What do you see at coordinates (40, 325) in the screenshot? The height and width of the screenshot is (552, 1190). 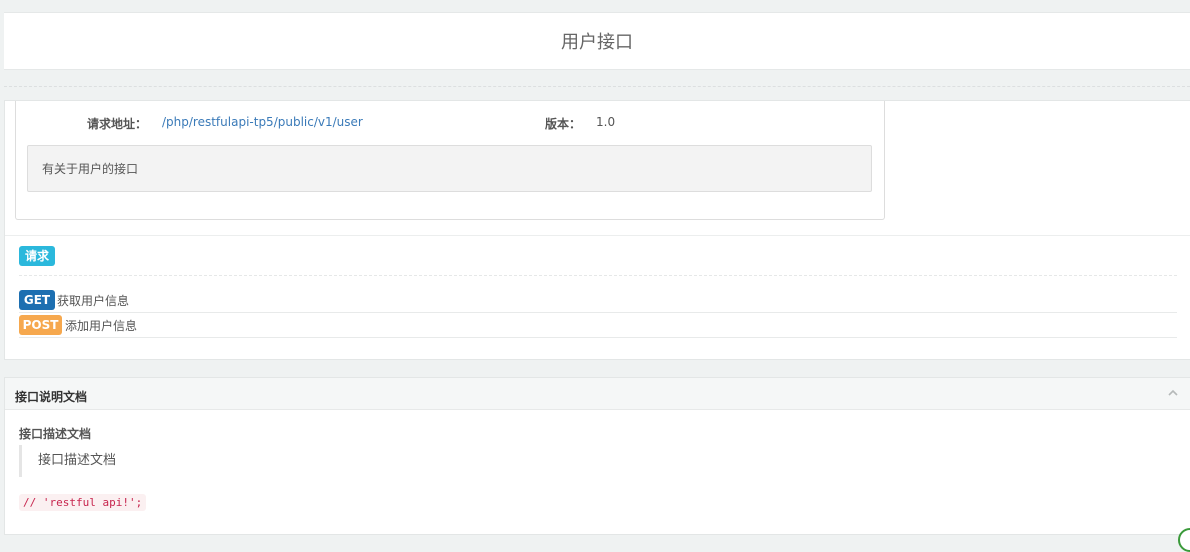 I see `post-method-badge: POST` at bounding box center [40, 325].